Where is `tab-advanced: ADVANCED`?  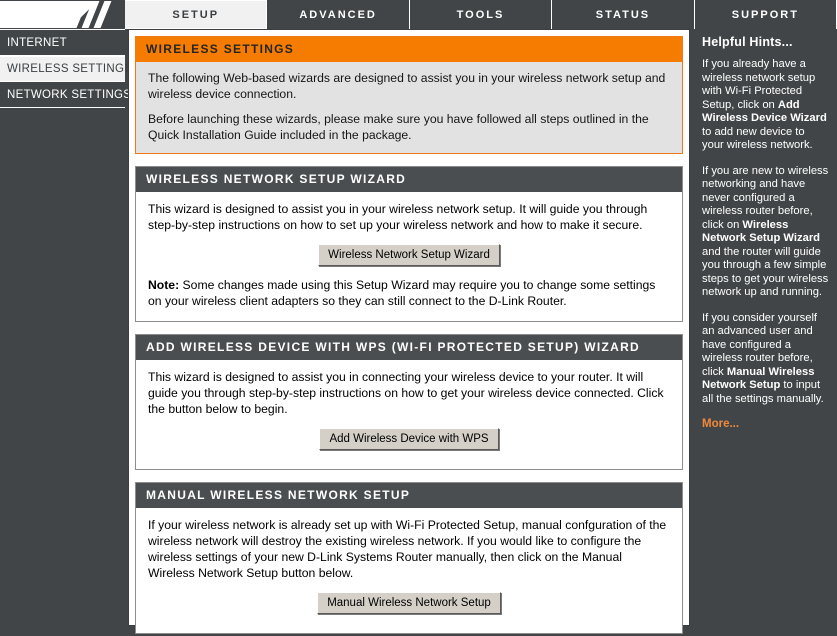 tab-advanced: ADVANCED is located at coordinates (338, 14).